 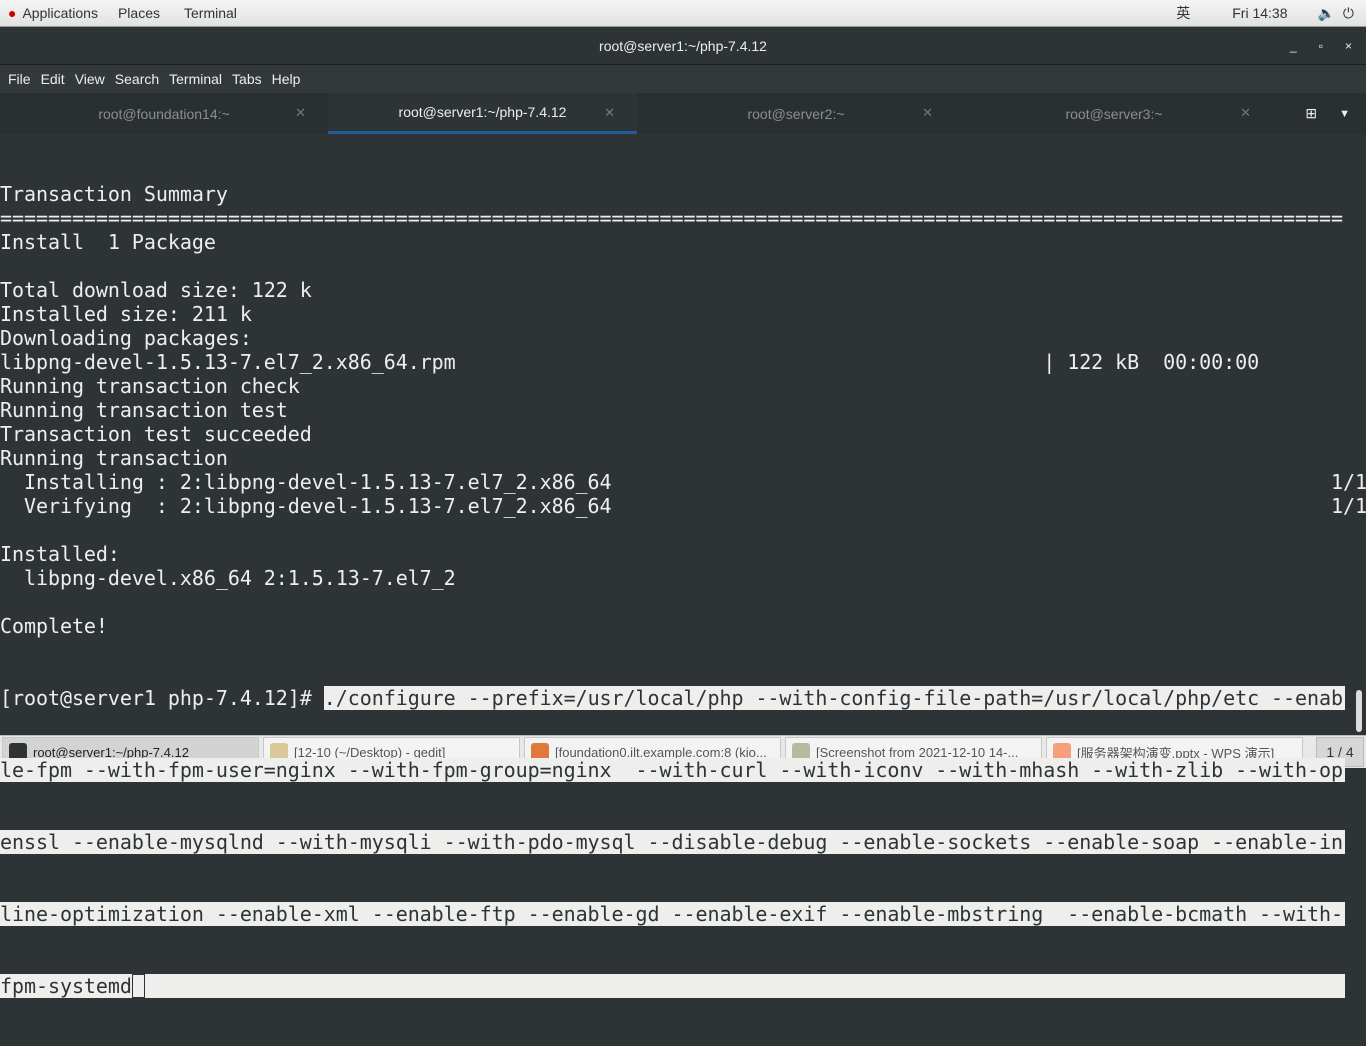 I want to click on command-text: fpm-systemd, so click(x=66, y=986).